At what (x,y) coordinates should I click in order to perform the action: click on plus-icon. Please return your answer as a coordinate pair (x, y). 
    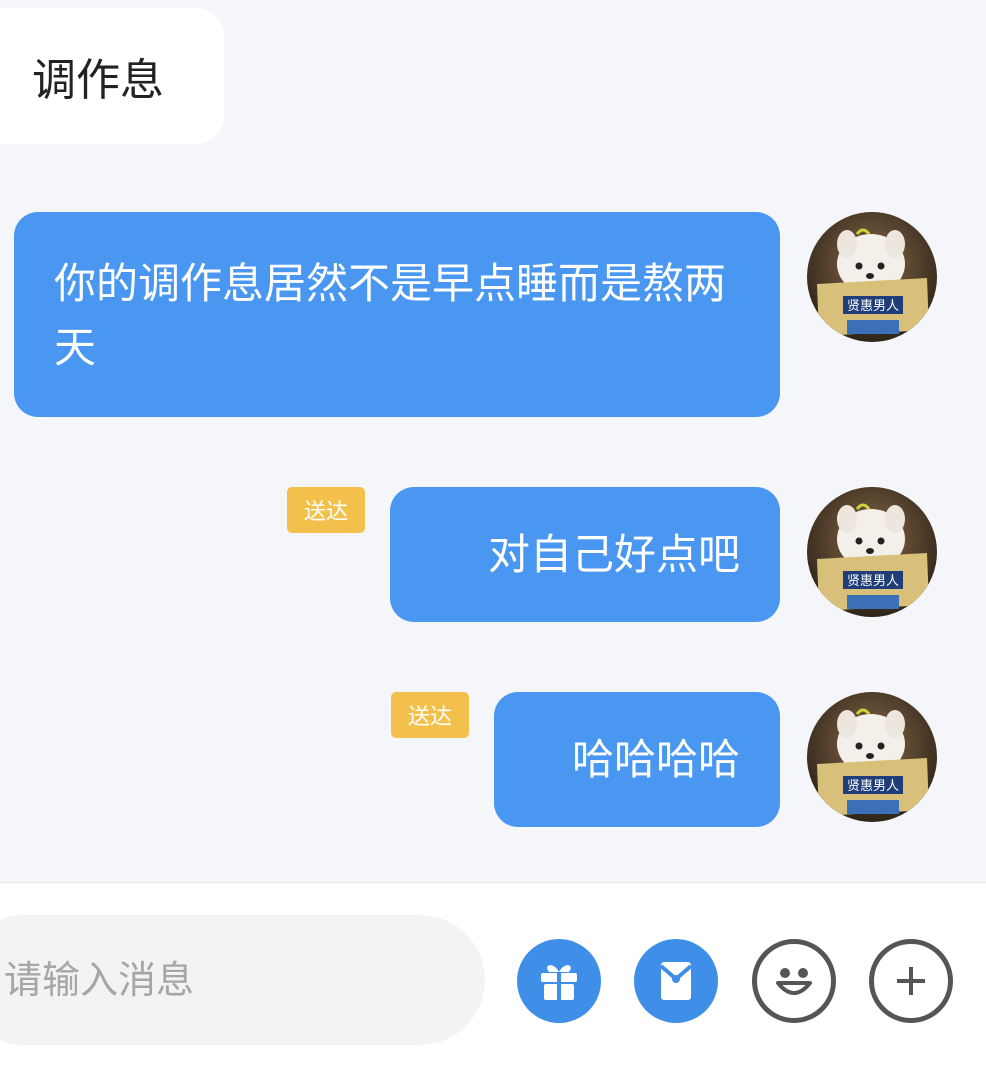
    Looking at the image, I should click on (911, 981).